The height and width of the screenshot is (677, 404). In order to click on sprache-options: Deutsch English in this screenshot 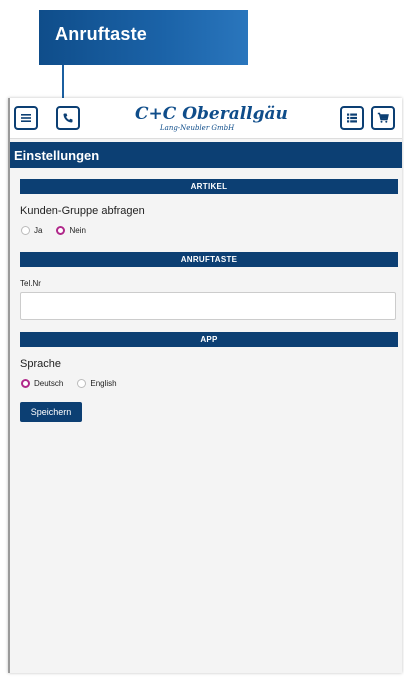, I will do `click(69, 383)`.